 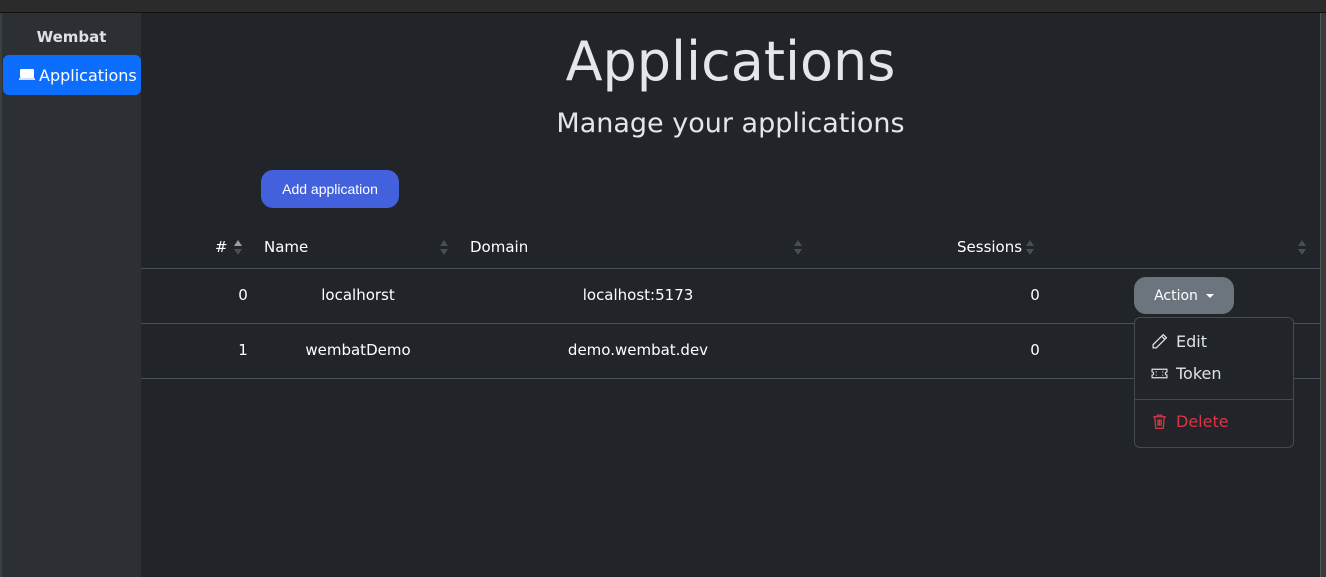 I want to click on action-dropdown-menu: Edit Token Delete, so click(x=1214, y=382).